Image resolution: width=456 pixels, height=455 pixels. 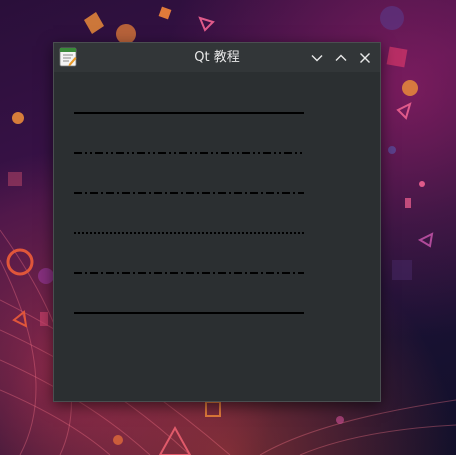 I want to click on minimize-button, so click(x=317, y=58).